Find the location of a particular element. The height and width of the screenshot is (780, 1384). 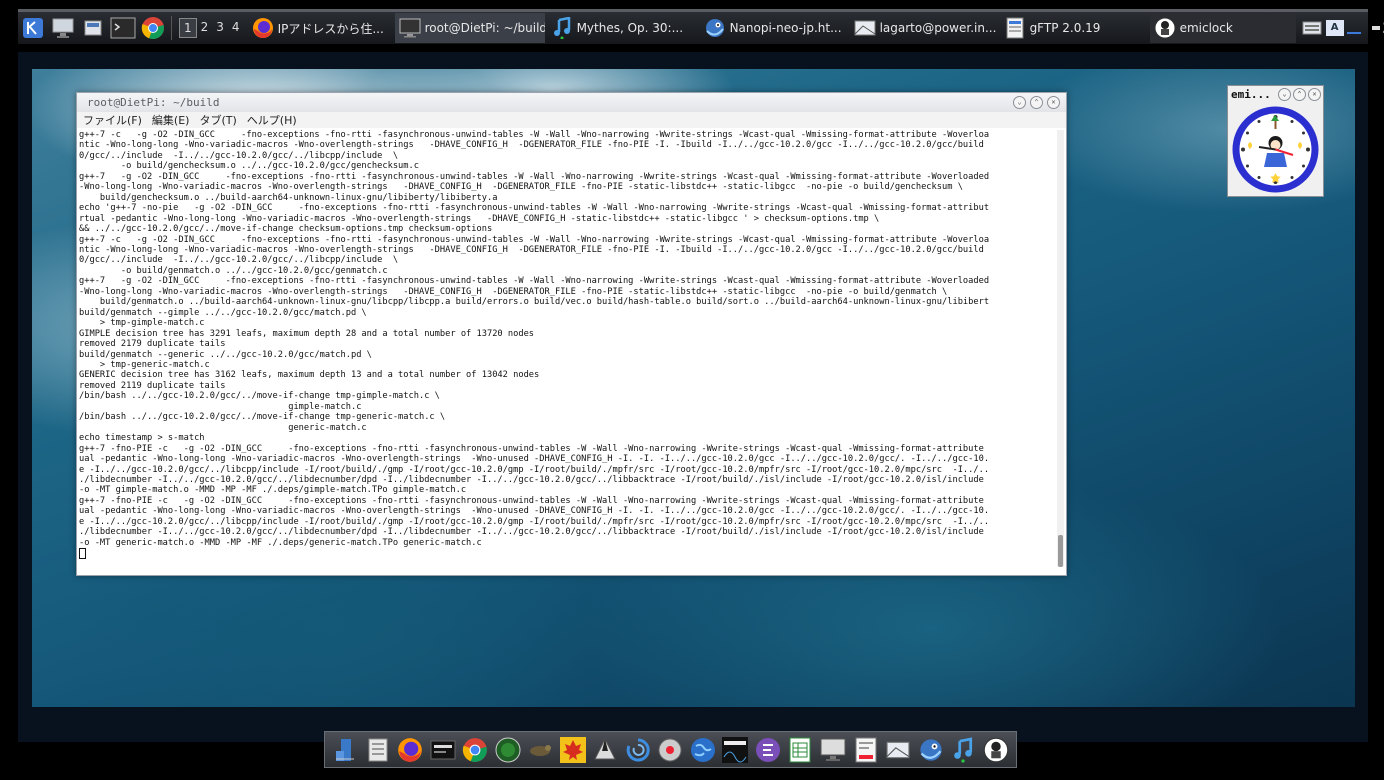

menu-help: ヘルプ(H) is located at coordinates (272, 120).